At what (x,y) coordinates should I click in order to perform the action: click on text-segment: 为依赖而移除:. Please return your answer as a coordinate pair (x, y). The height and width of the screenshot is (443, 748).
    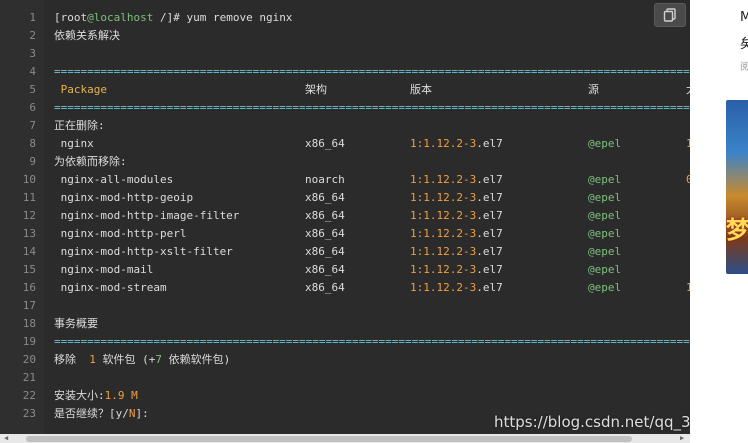
    Looking at the image, I should click on (90, 161).